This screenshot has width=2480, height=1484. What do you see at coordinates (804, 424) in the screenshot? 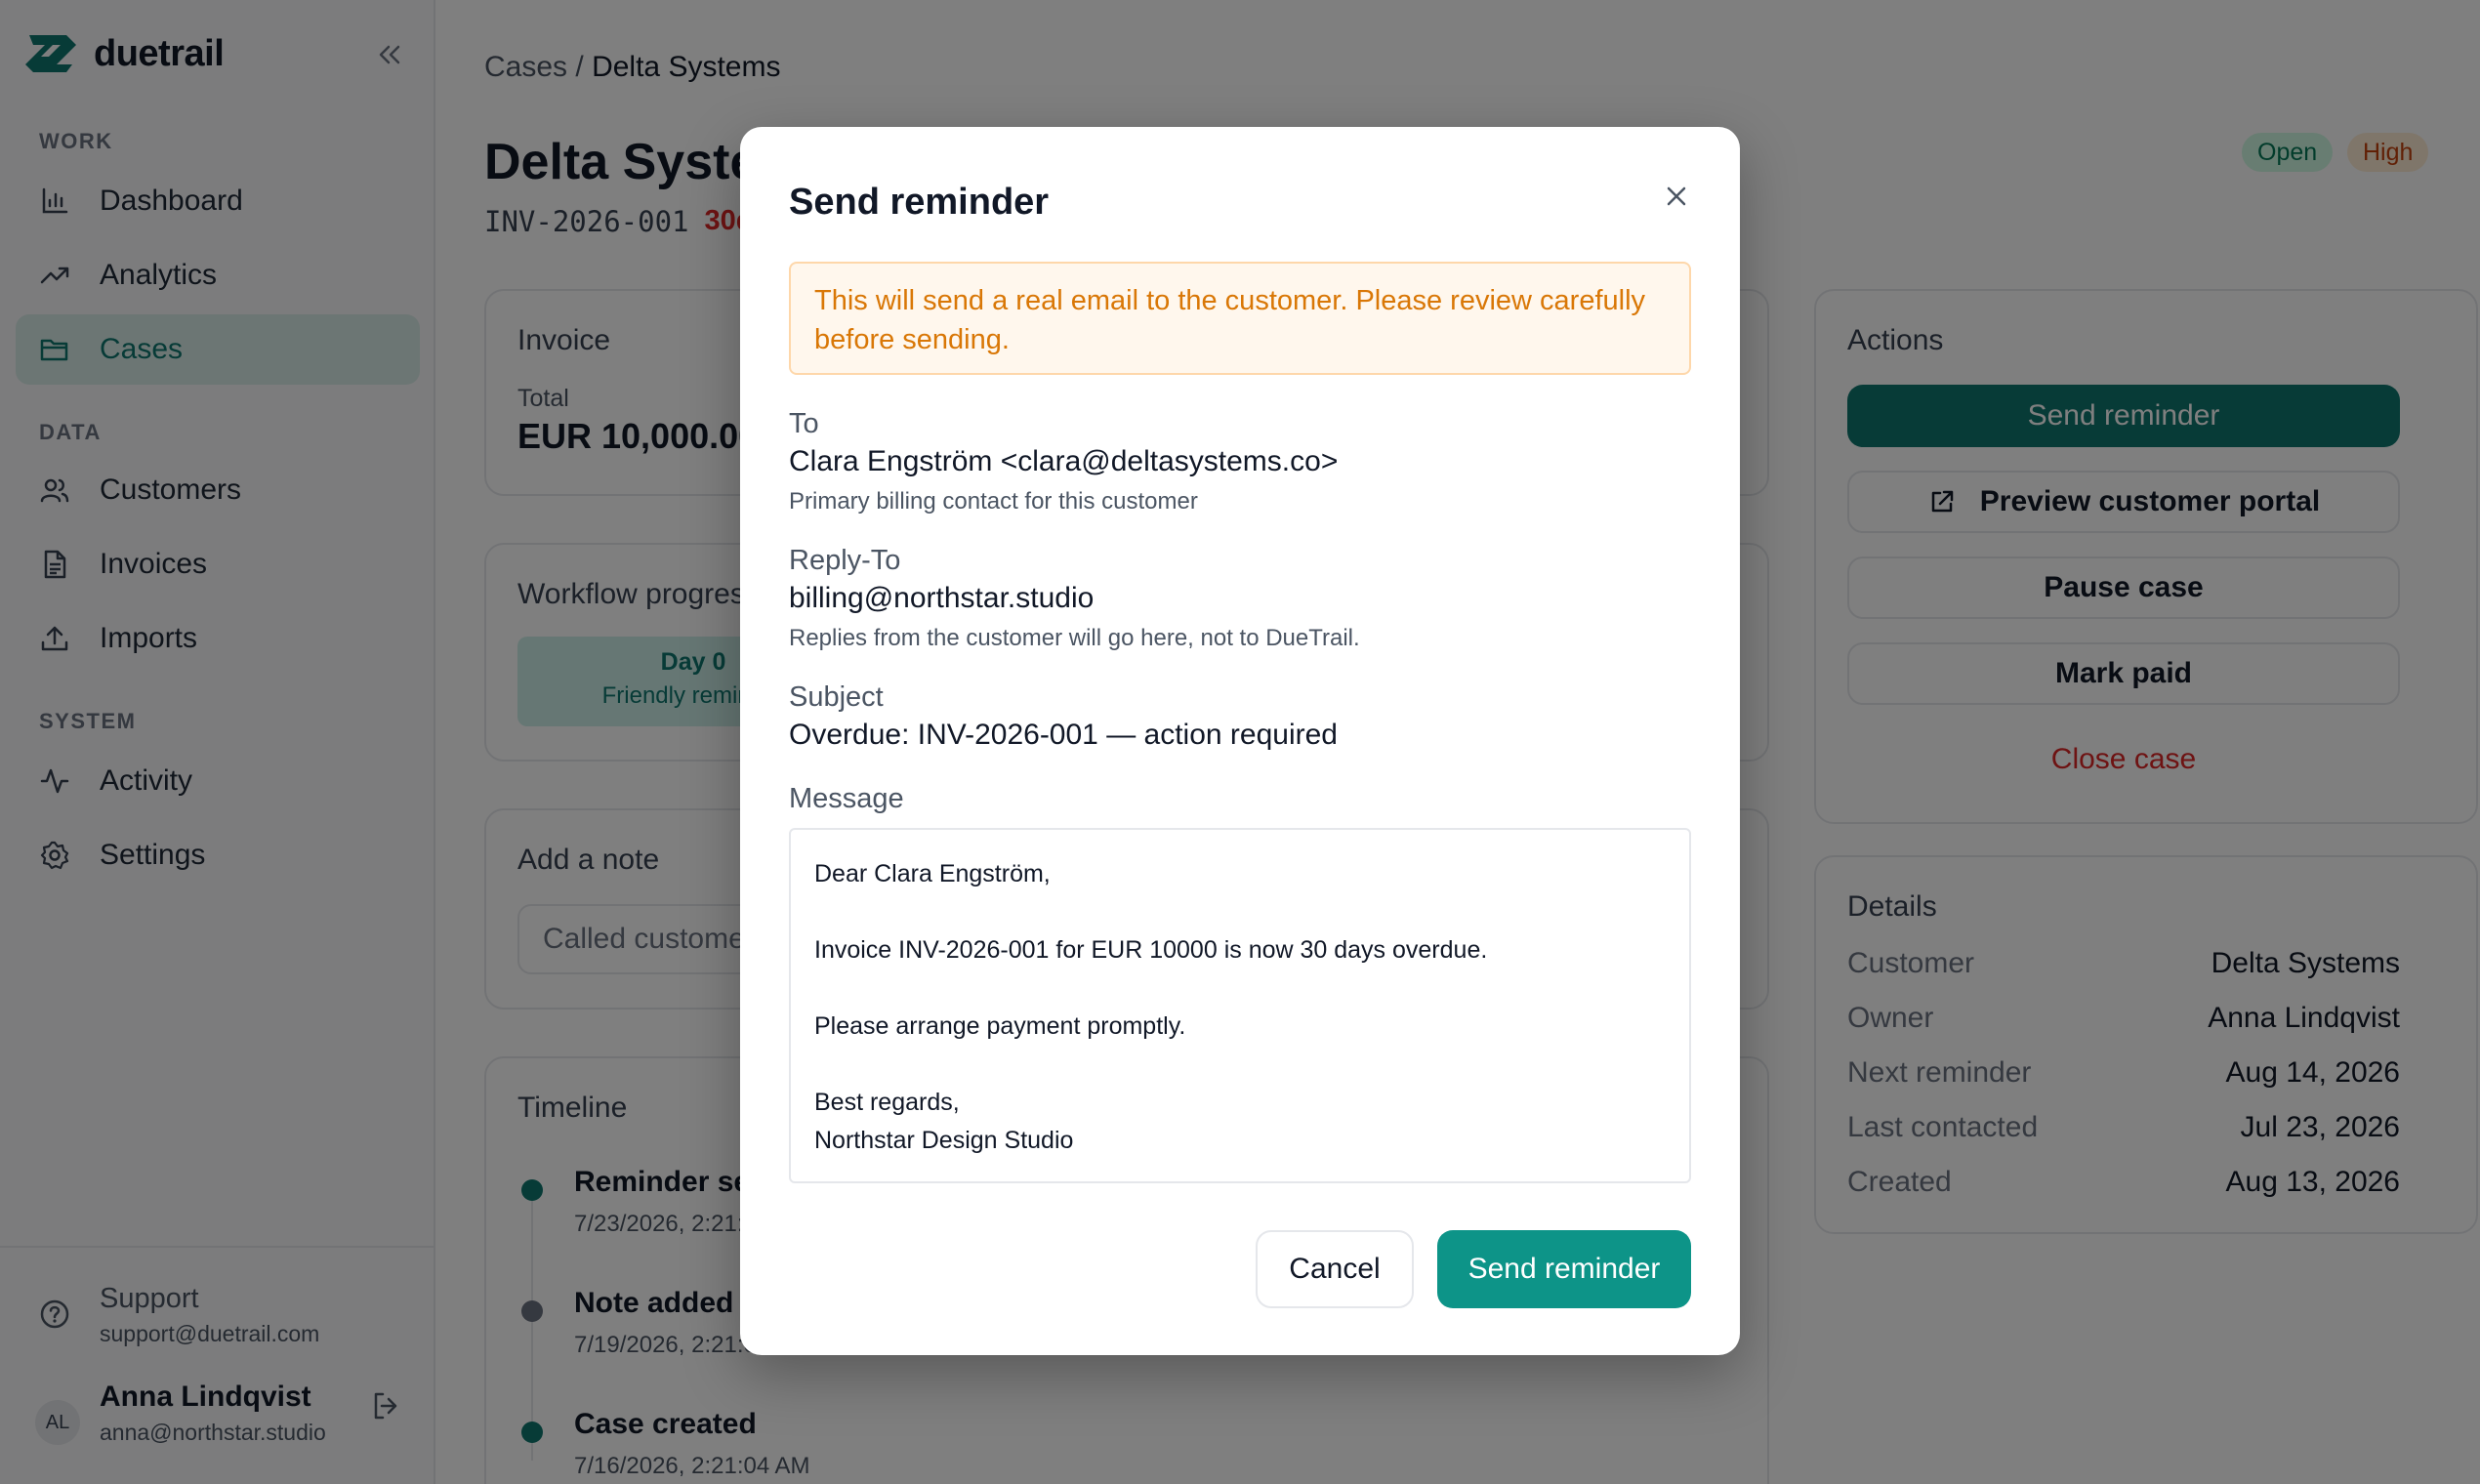
I see `to-label: To` at bounding box center [804, 424].